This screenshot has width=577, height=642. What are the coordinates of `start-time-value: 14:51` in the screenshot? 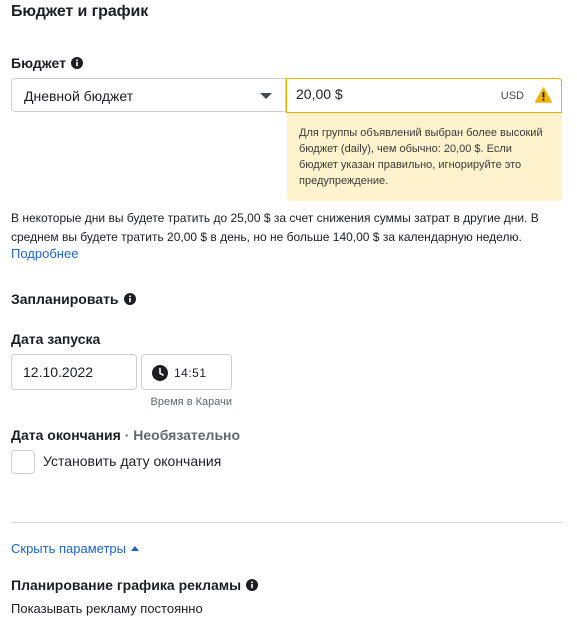 It's located at (190, 373).